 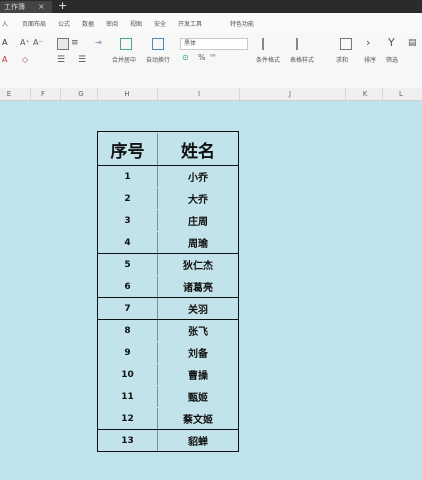 What do you see at coordinates (199, 94) in the screenshot?
I see `column-header-i: I` at bounding box center [199, 94].